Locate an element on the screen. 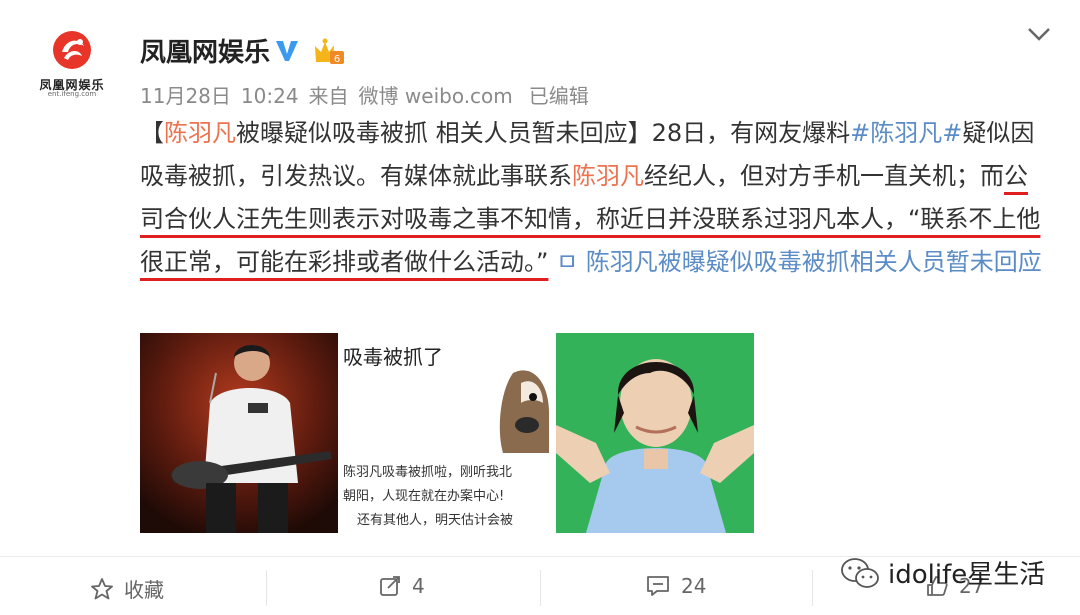 Image resolution: width=1080 pixels, height=615 pixels. text-segment: 【 is located at coordinates (152, 133).